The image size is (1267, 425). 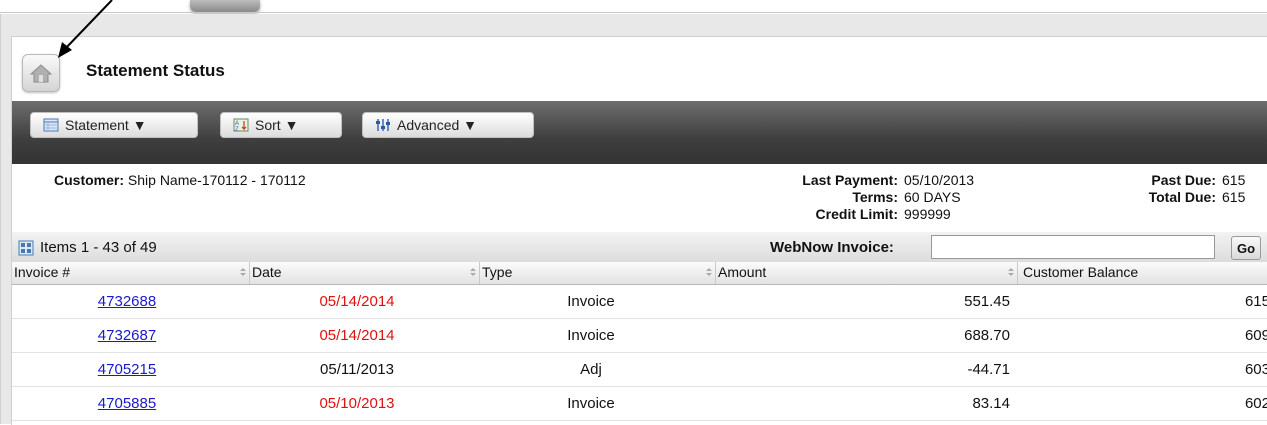 I want to click on statement-menu-label: Statement ▼, so click(x=106, y=125).